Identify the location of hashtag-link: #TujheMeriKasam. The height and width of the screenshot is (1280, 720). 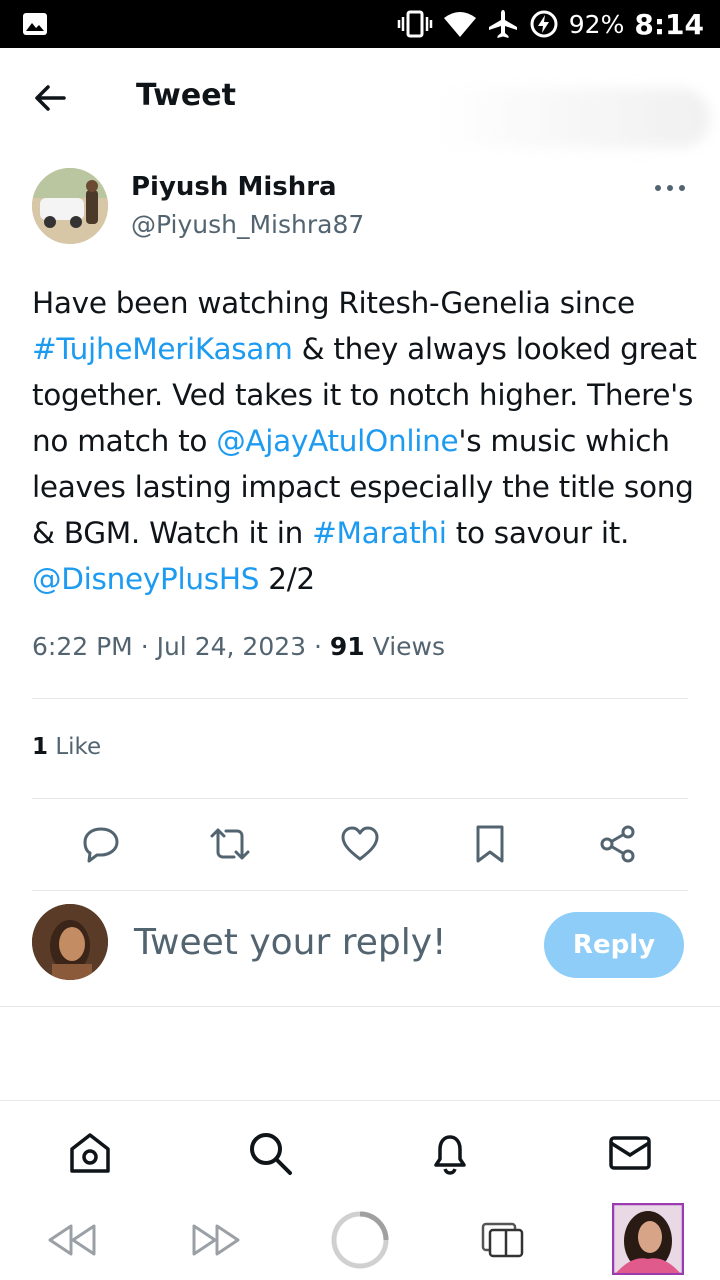
(162, 349).